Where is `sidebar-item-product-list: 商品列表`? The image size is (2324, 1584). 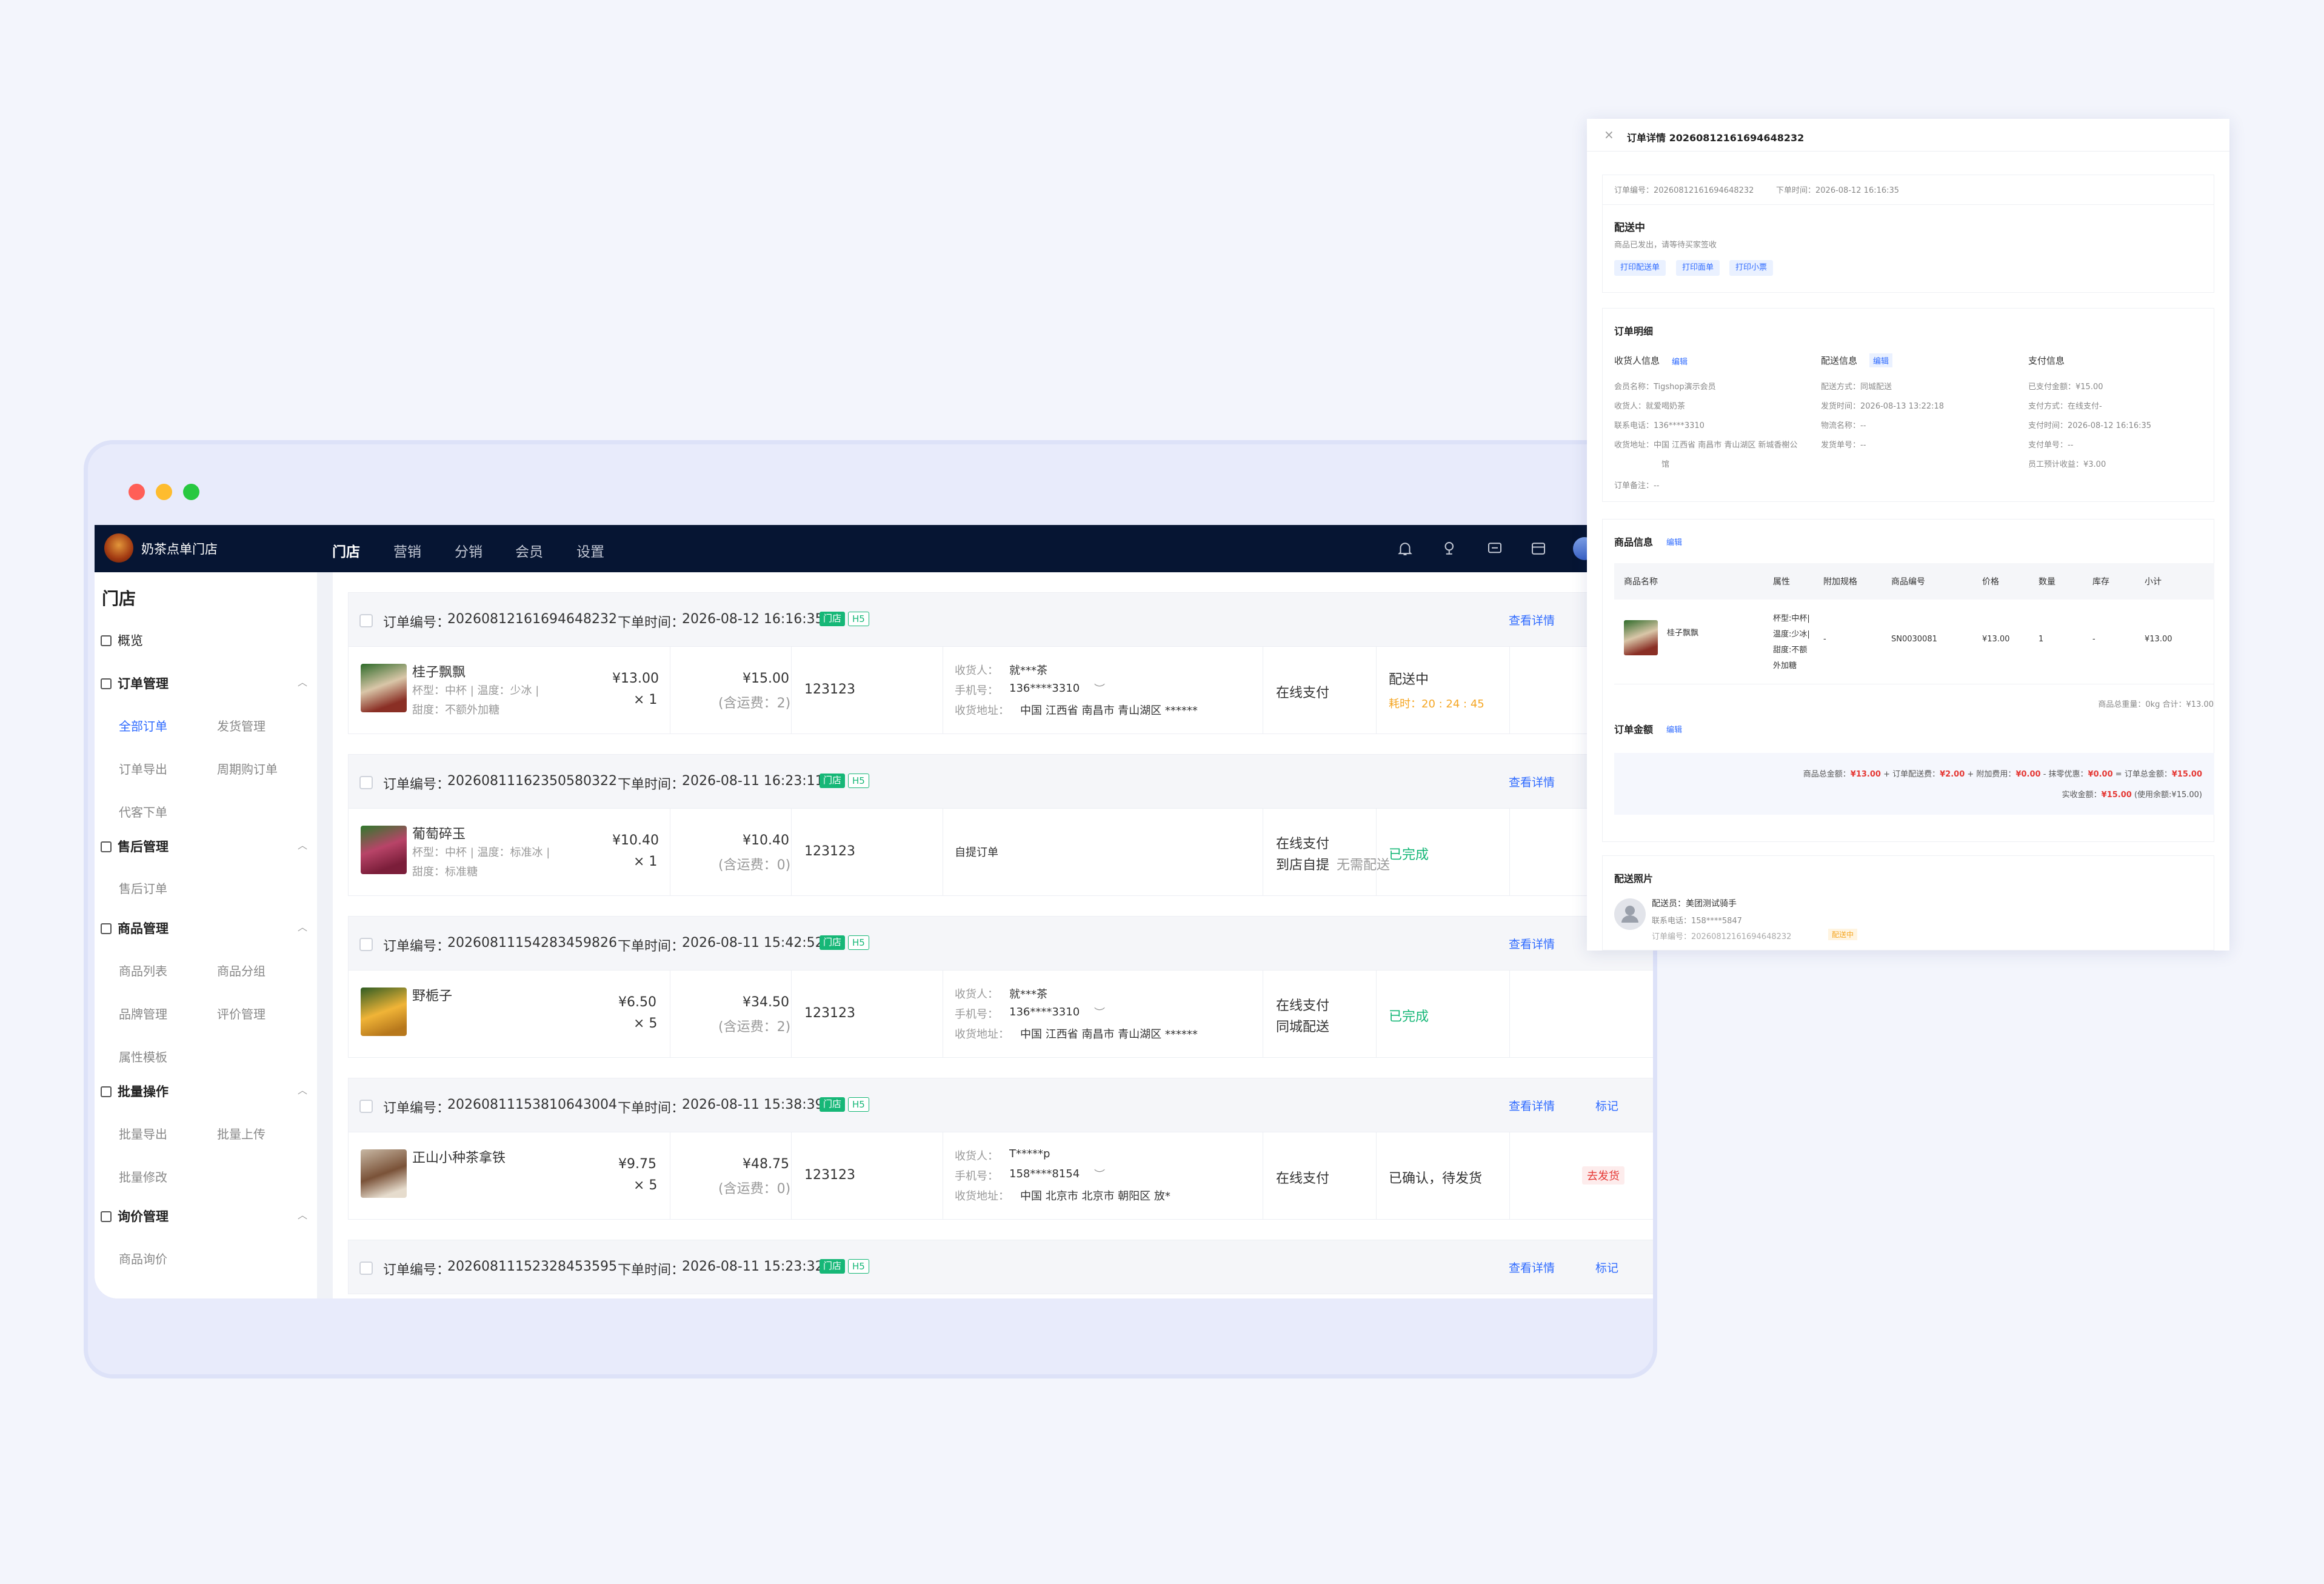 sidebar-item-product-list: 商品列表 is located at coordinates (143, 970).